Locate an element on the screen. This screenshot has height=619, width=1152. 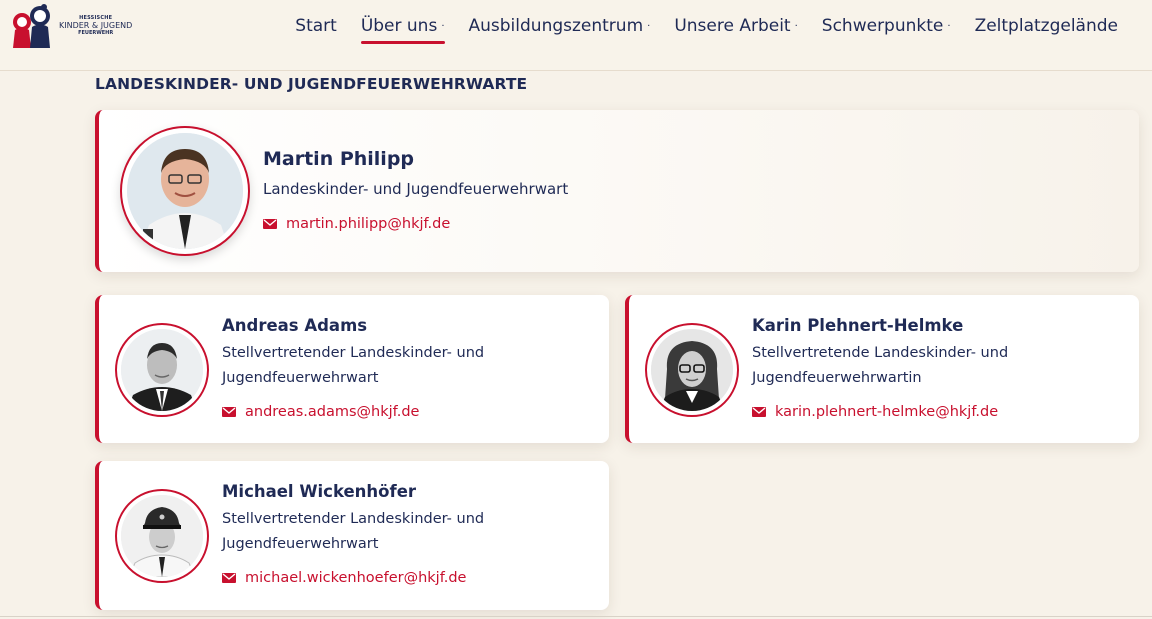
nav-item-unsere-arbeit: Unsere Arbeit · is located at coordinates (735, 29).